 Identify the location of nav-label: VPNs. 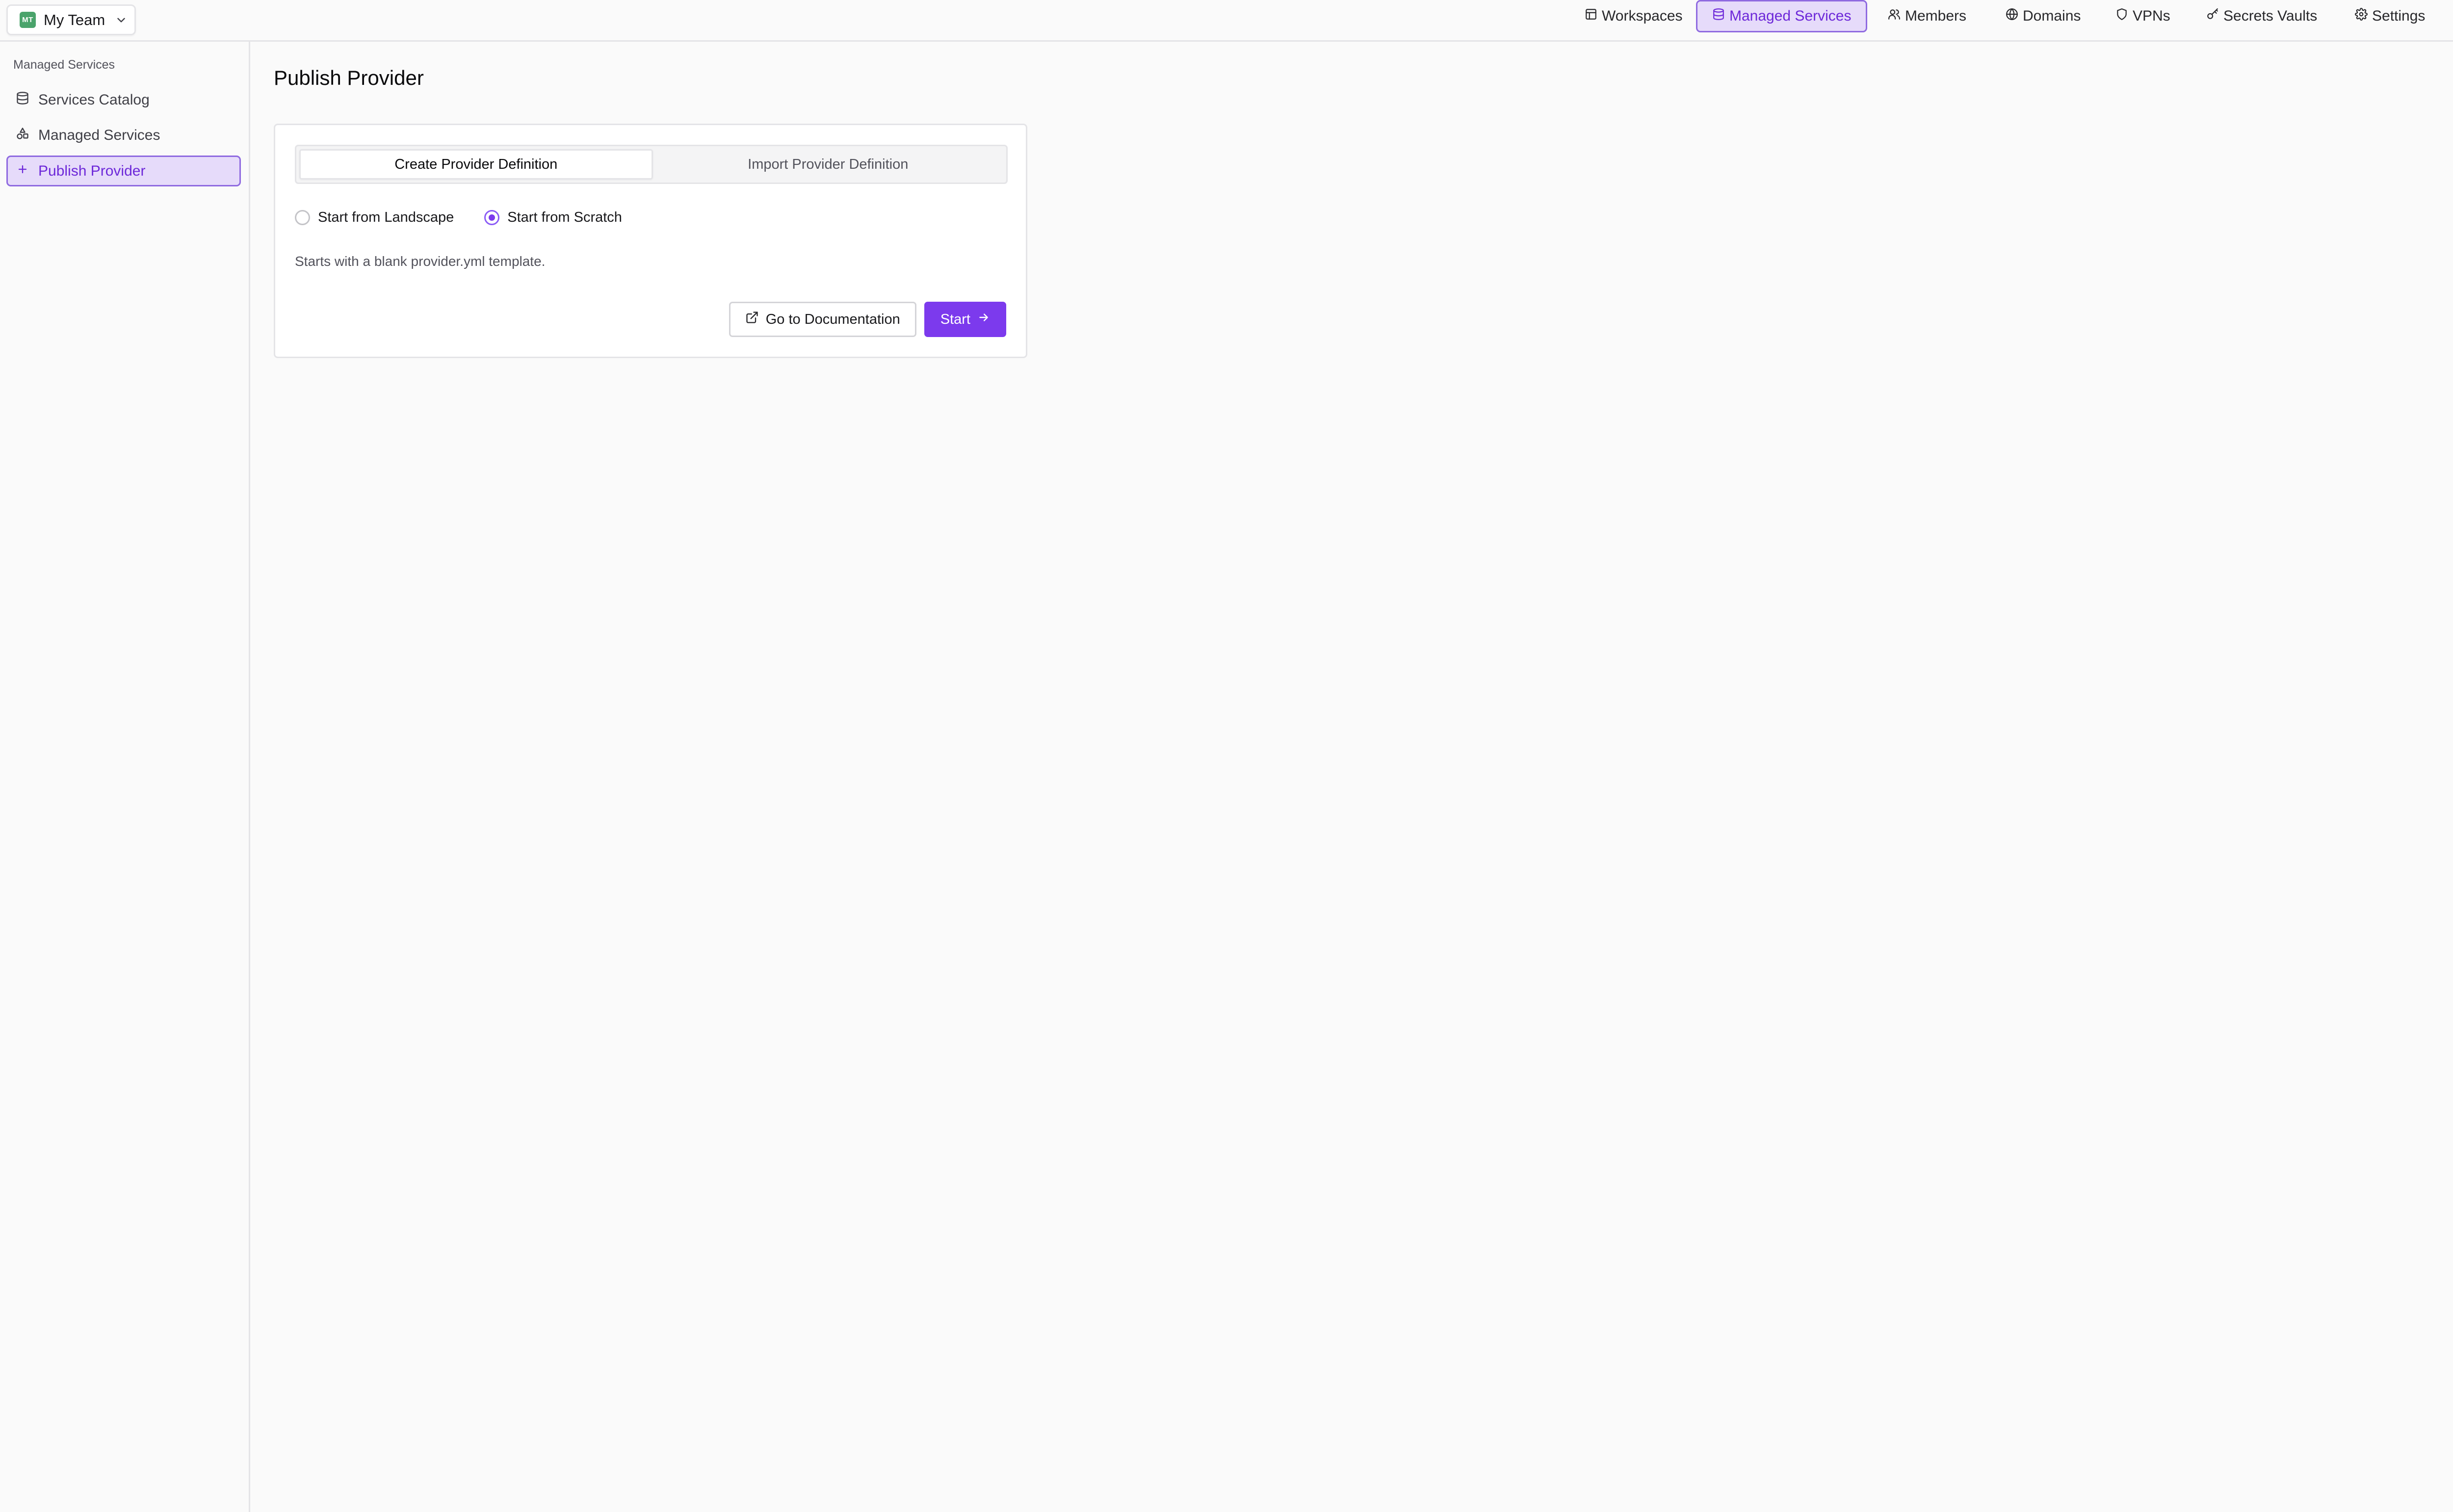
(2151, 16).